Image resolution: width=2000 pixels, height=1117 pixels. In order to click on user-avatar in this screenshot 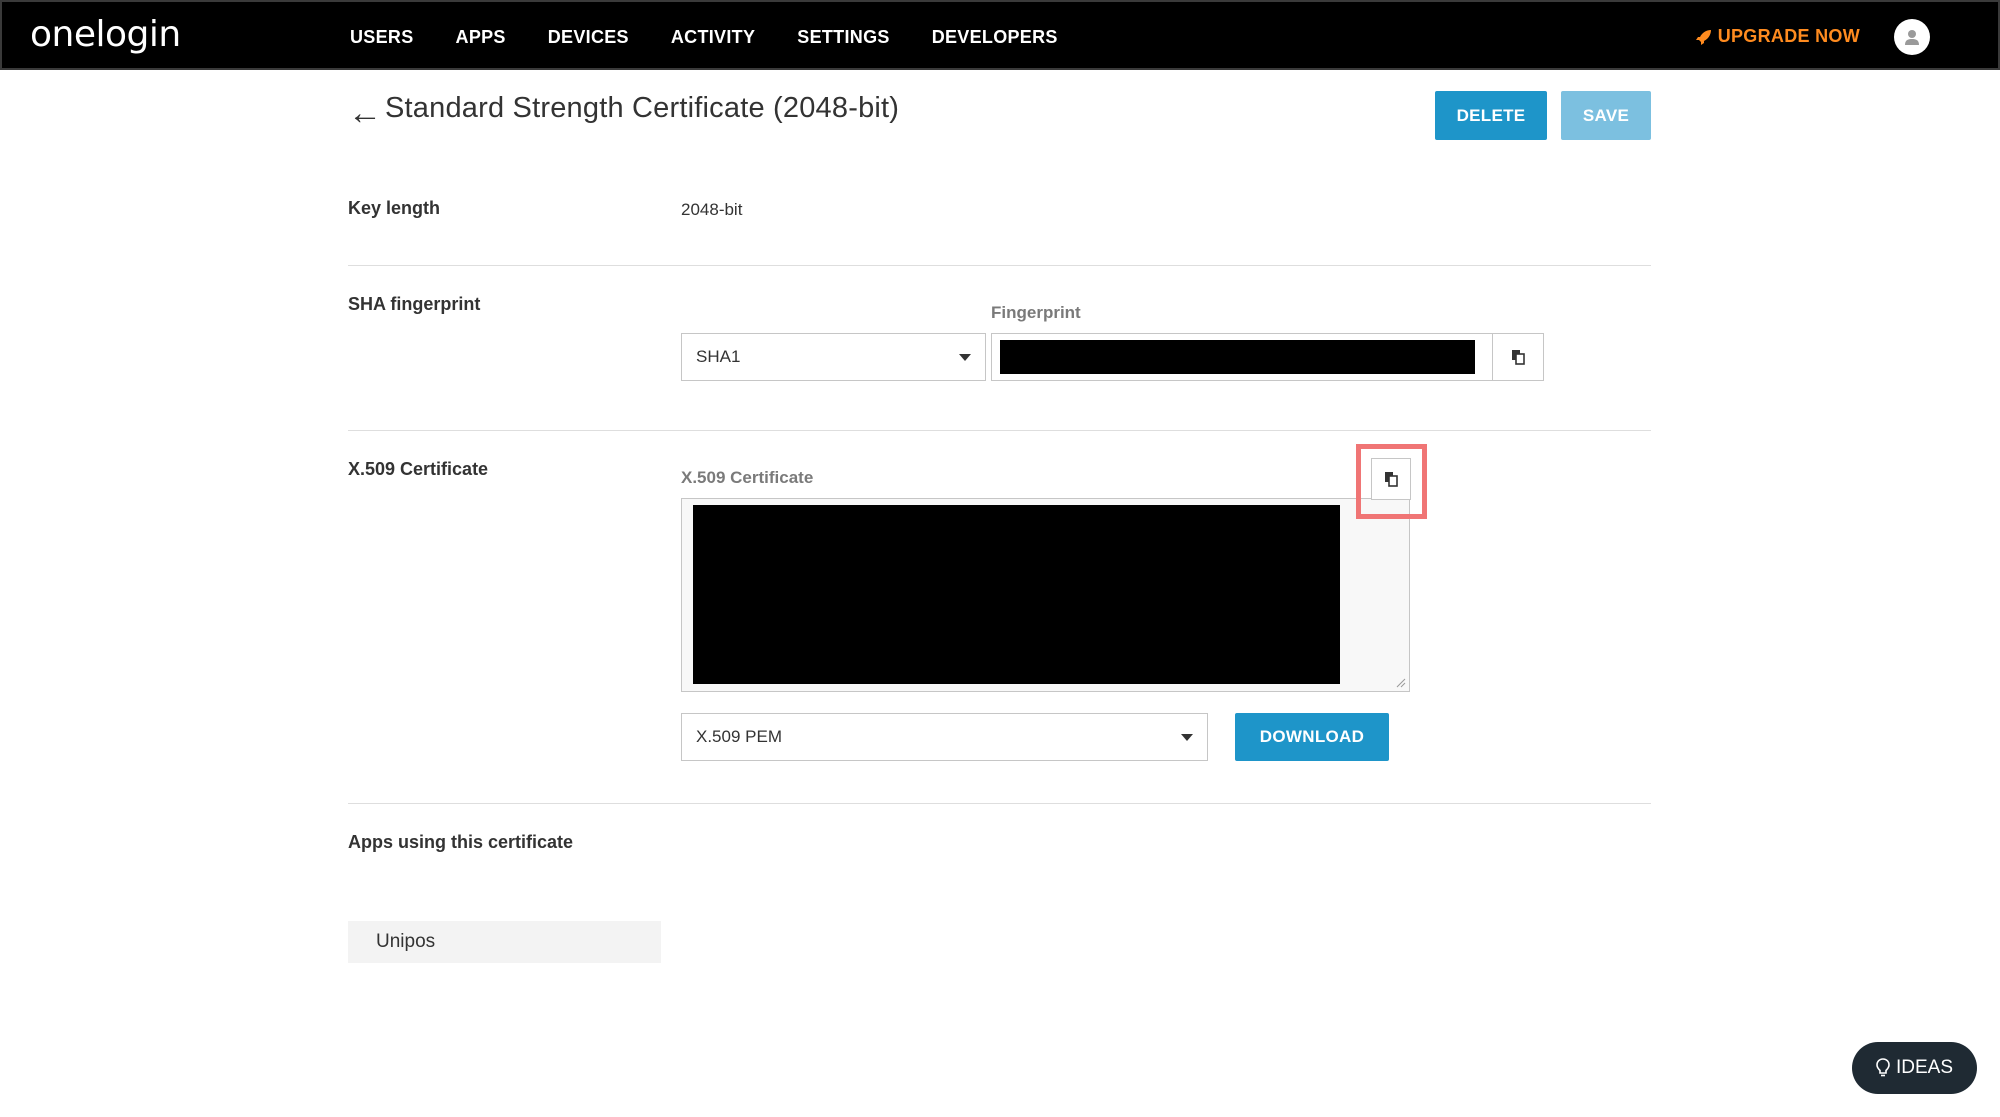, I will do `click(1912, 37)`.